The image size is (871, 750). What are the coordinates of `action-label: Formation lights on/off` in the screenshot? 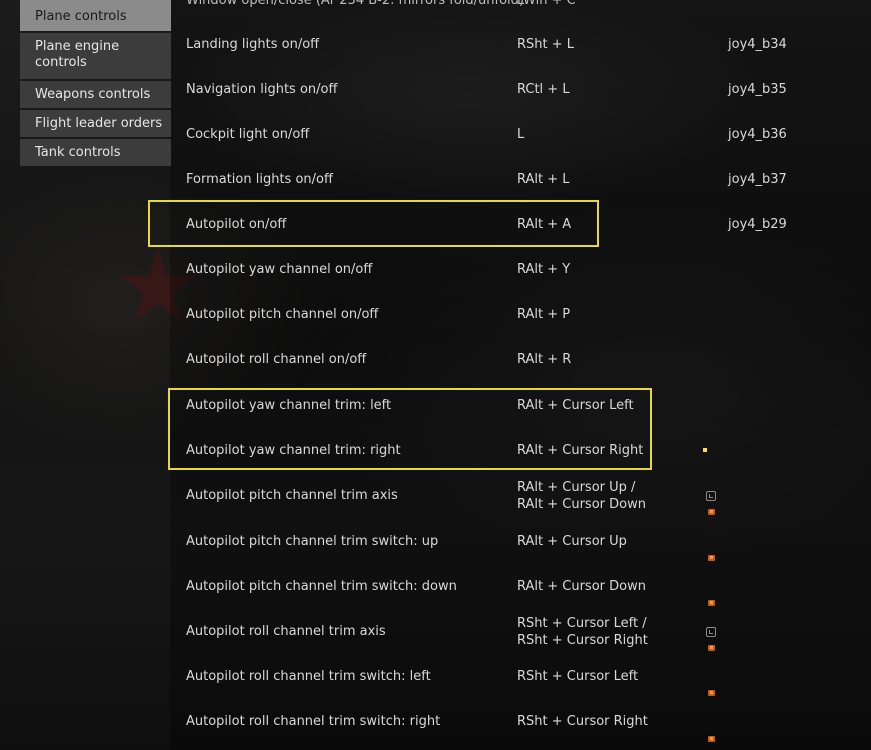 It's located at (259, 179).